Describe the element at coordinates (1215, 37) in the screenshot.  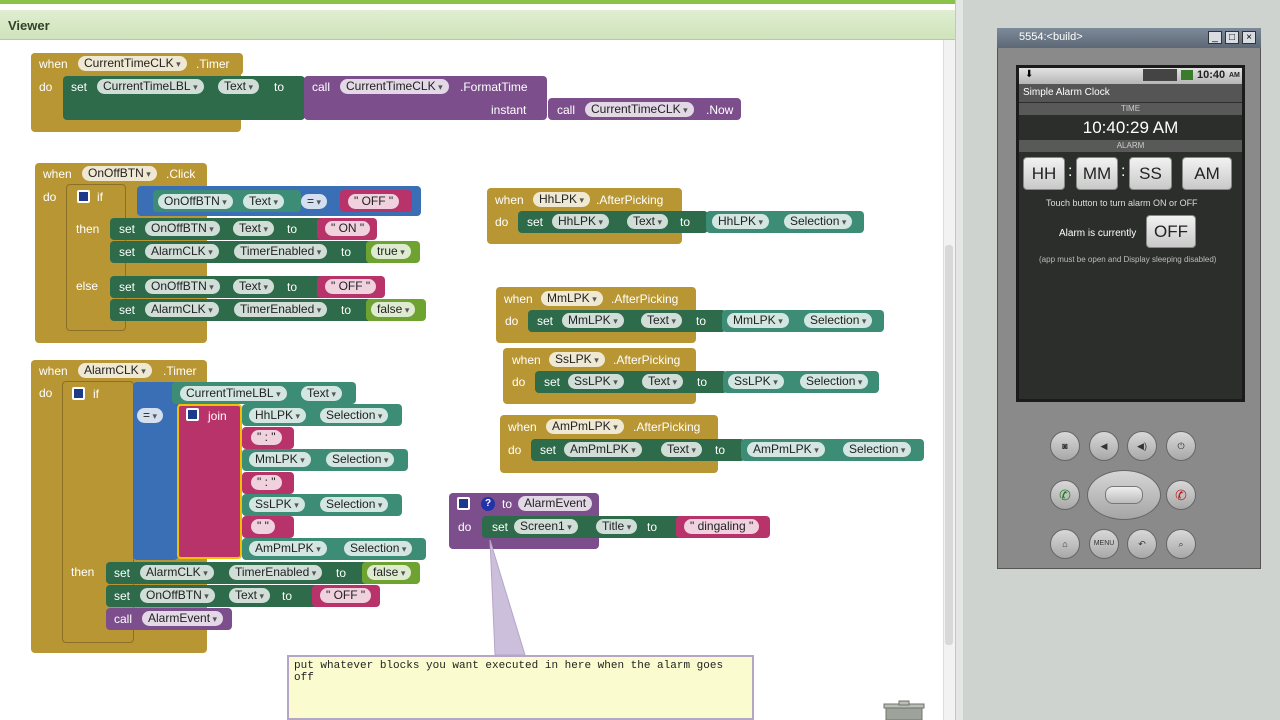
I see `minimize-icon: _` at that location.